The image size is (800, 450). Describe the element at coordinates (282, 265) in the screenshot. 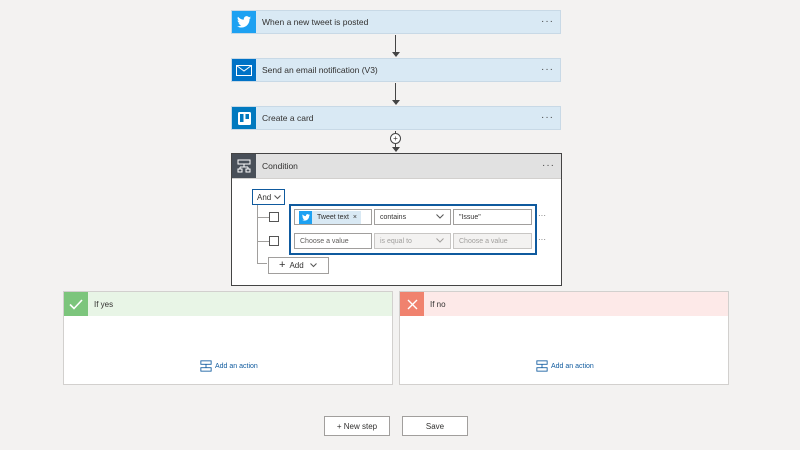

I see `plus-icon: +` at that location.